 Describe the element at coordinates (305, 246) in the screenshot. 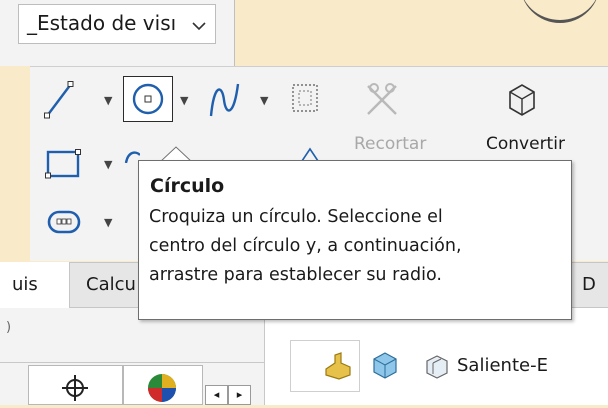

I see `tooltip-line: centro del círculo y, a continuación,` at that location.